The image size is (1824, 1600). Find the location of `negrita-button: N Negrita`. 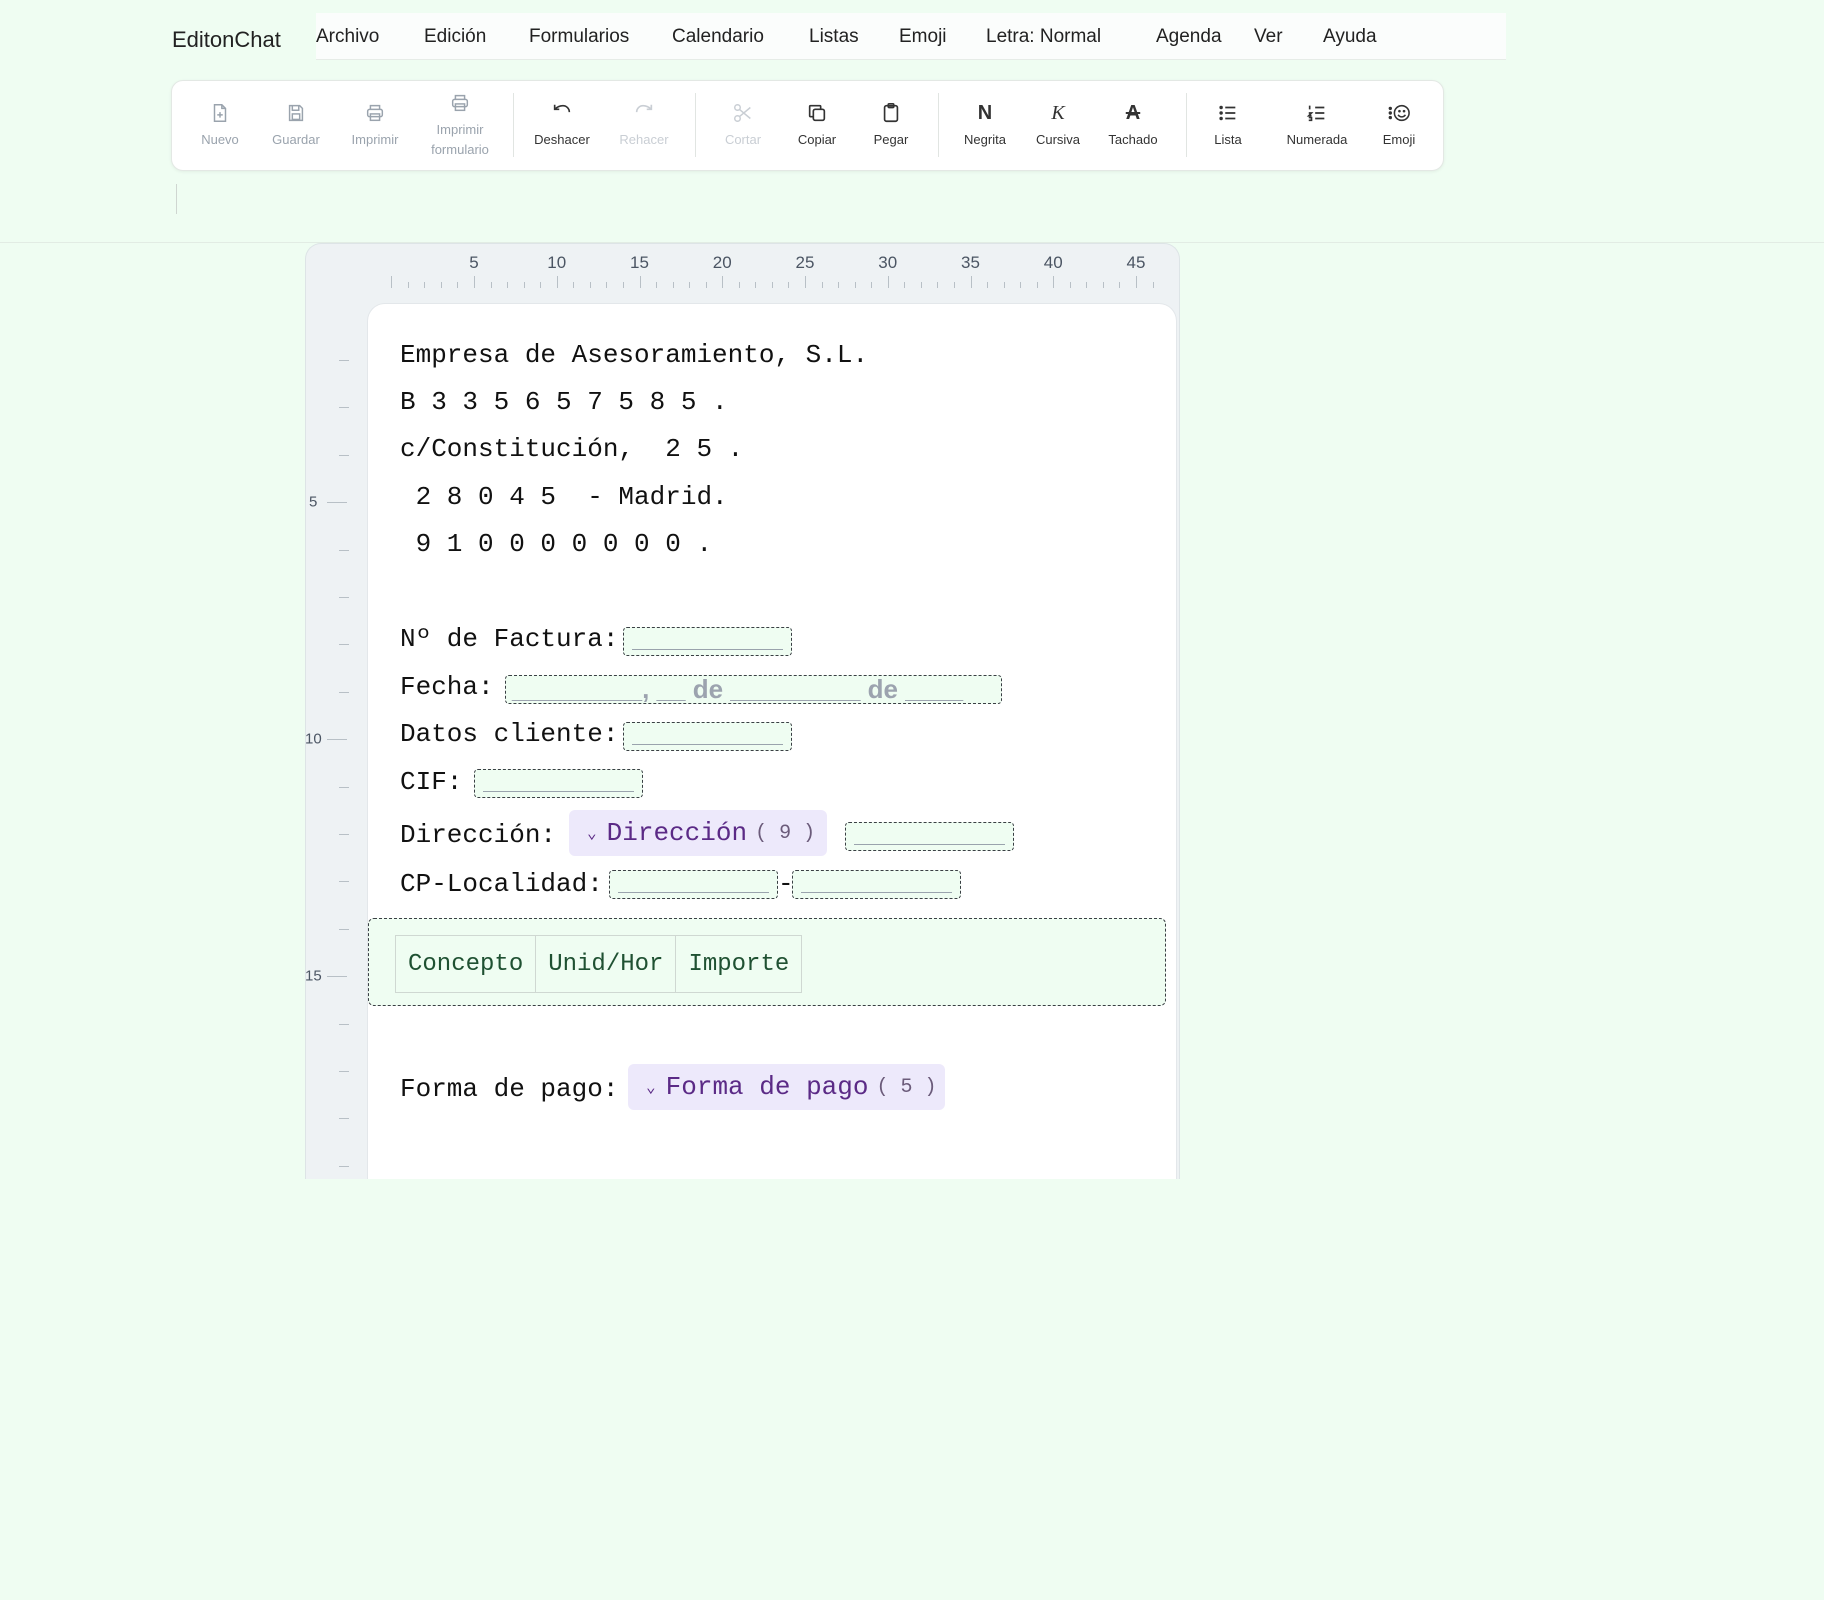

negrita-button: N Negrita is located at coordinates (985, 125).